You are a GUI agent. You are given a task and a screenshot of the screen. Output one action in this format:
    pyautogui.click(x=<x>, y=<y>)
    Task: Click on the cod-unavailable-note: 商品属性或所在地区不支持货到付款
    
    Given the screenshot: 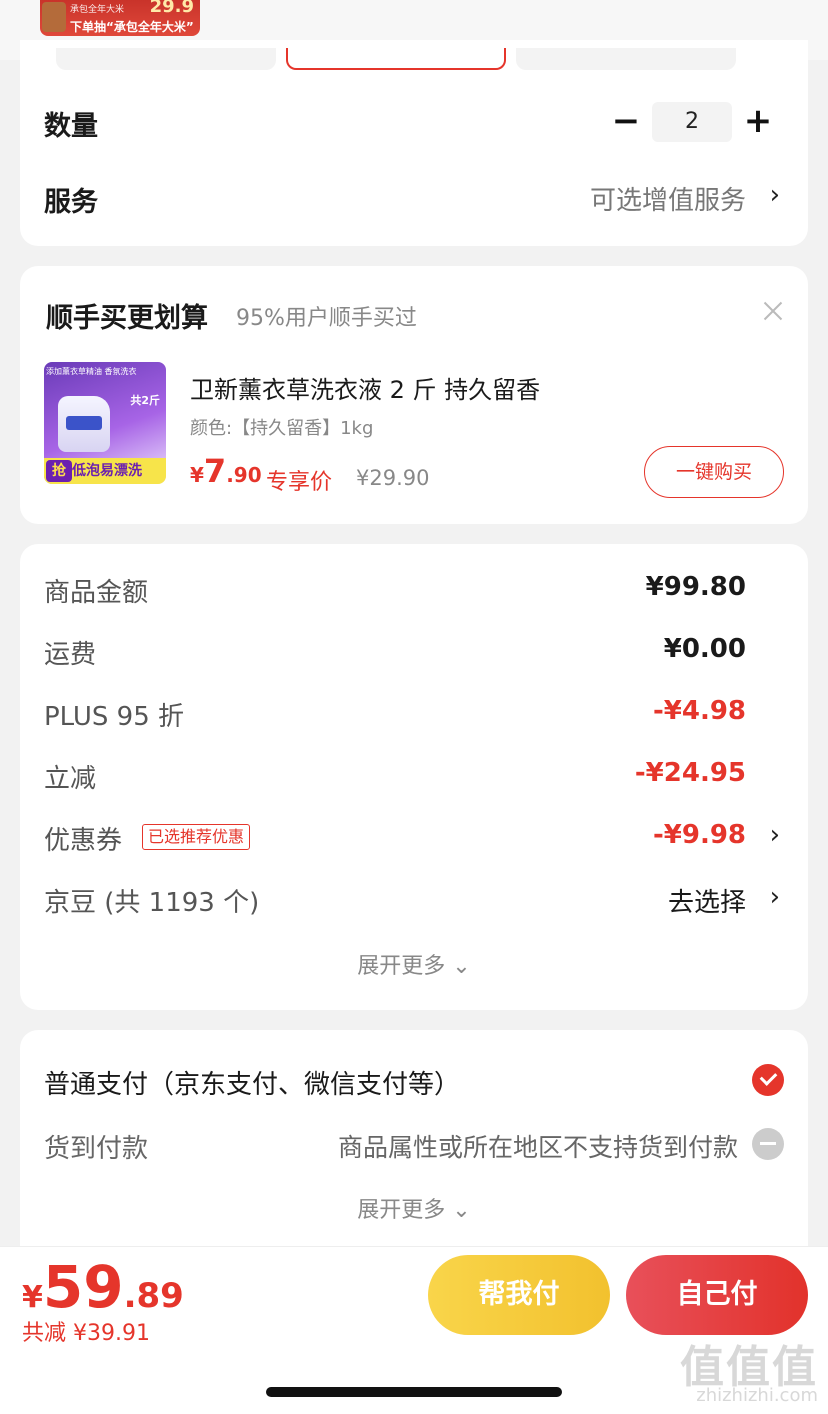 What is the action you would take?
    pyautogui.click(x=537, y=1147)
    